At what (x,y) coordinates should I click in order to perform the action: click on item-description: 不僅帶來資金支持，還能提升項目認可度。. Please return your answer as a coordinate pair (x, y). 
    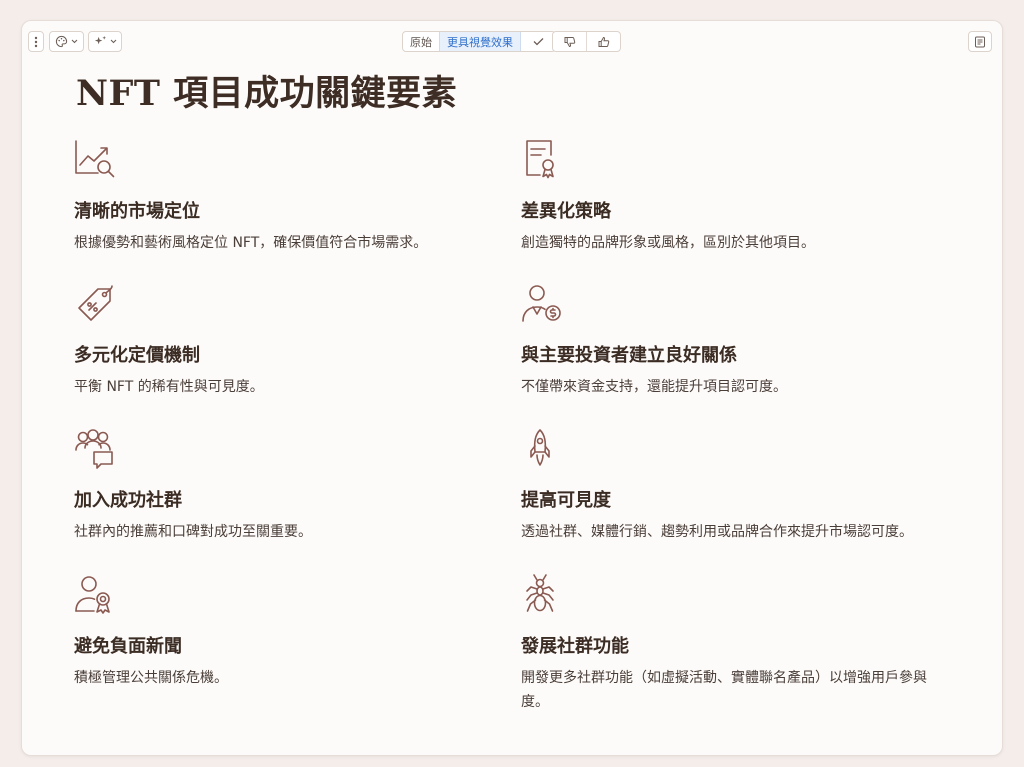
    Looking at the image, I should click on (654, 387).